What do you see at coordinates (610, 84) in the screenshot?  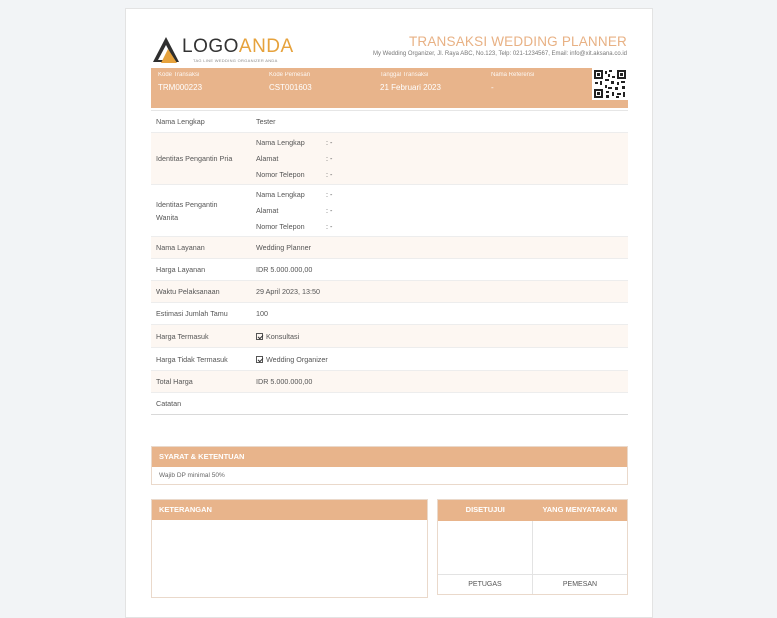 I see `qr-code-icon` at bounding box center [610, 84].